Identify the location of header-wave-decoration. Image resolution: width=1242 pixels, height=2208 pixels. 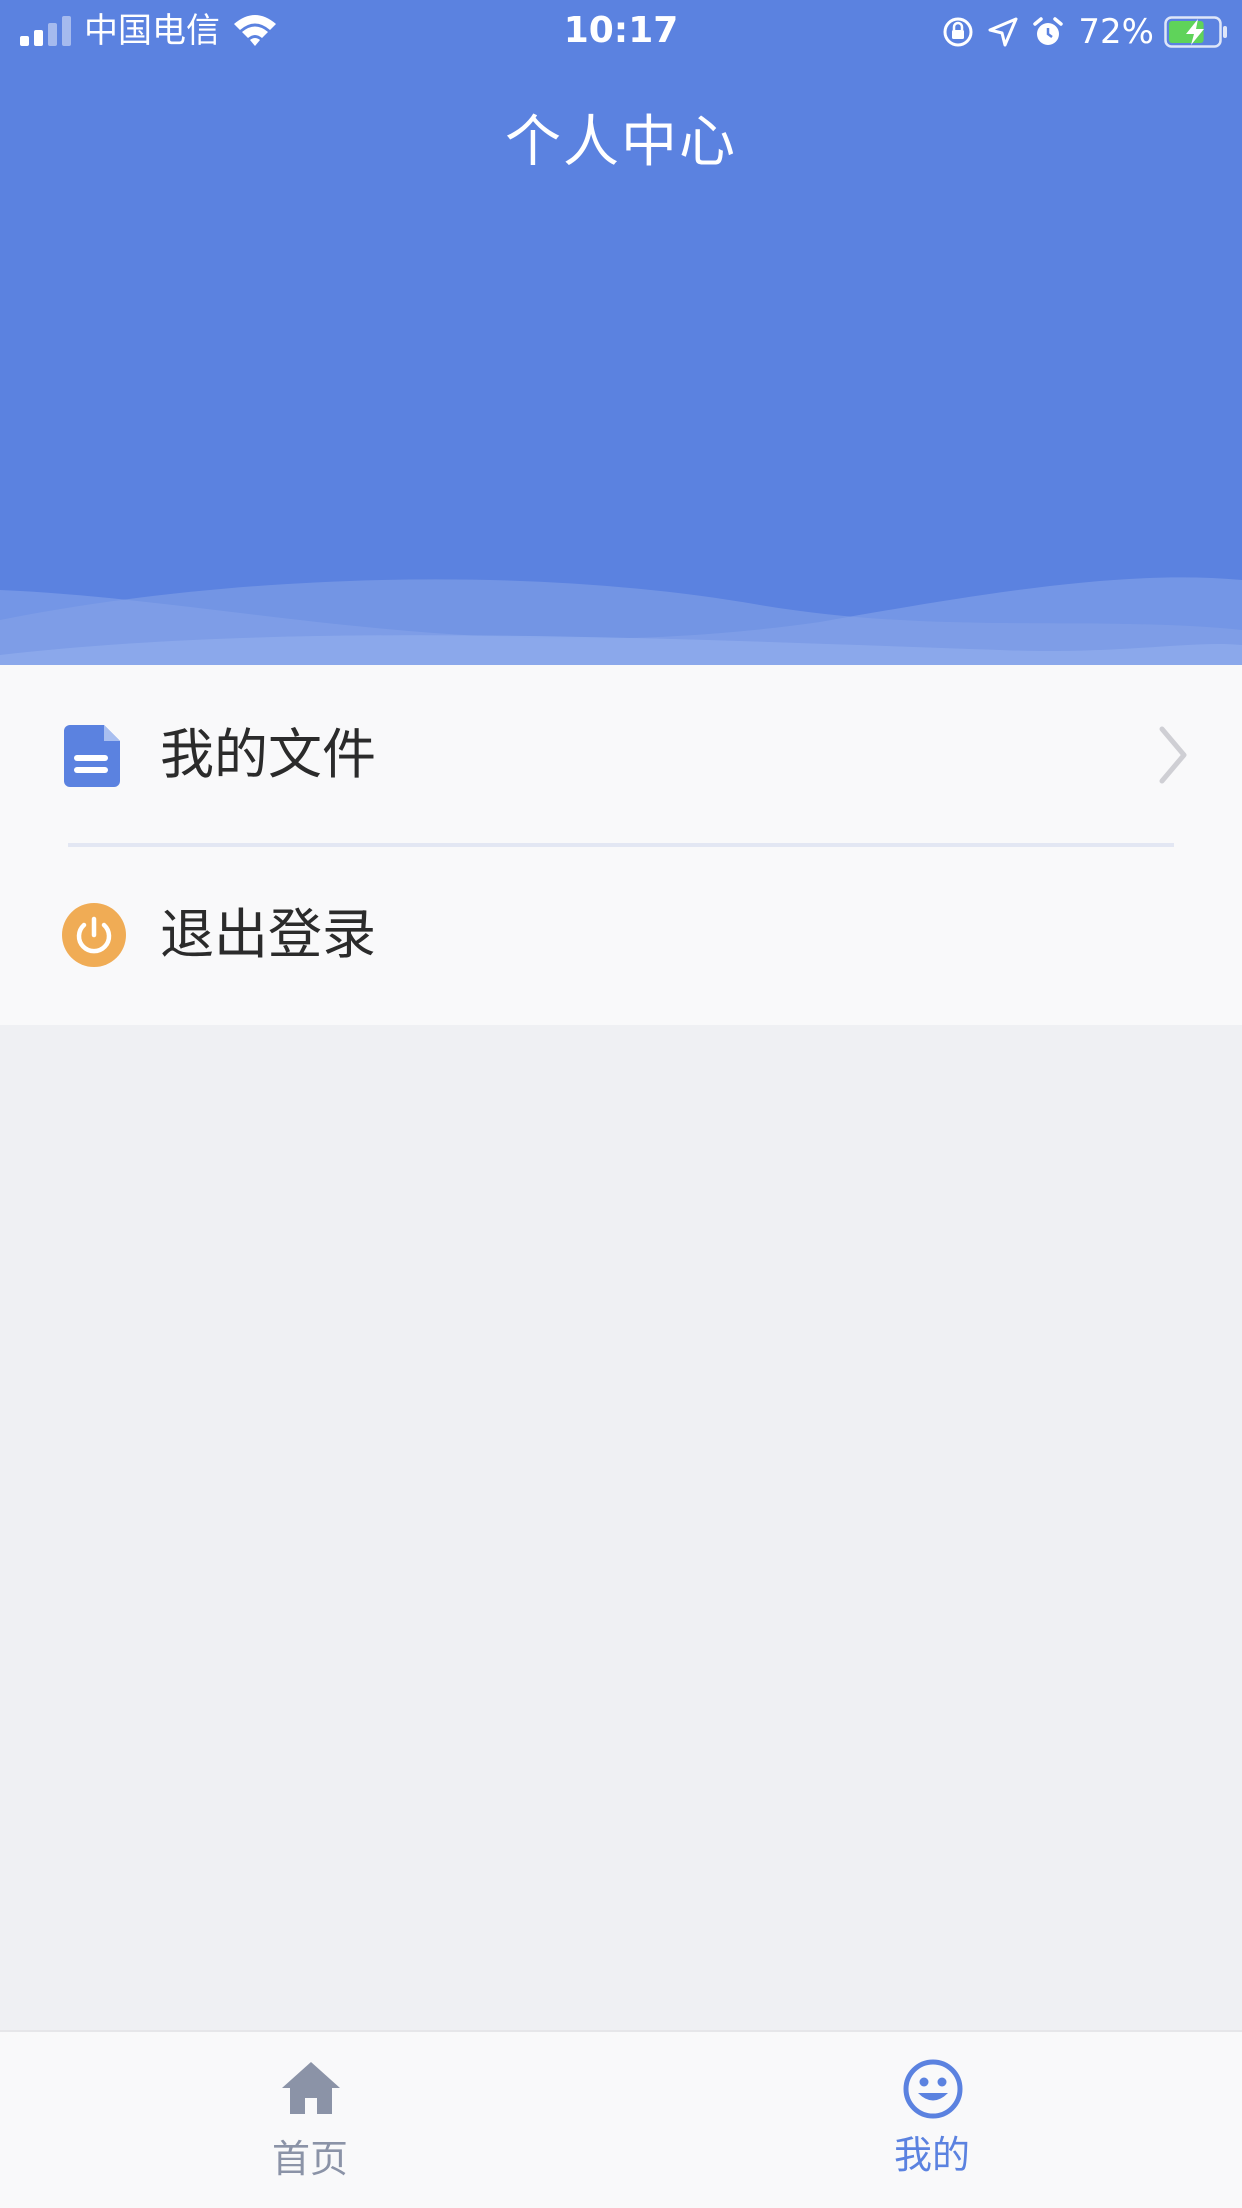
(621, 621).